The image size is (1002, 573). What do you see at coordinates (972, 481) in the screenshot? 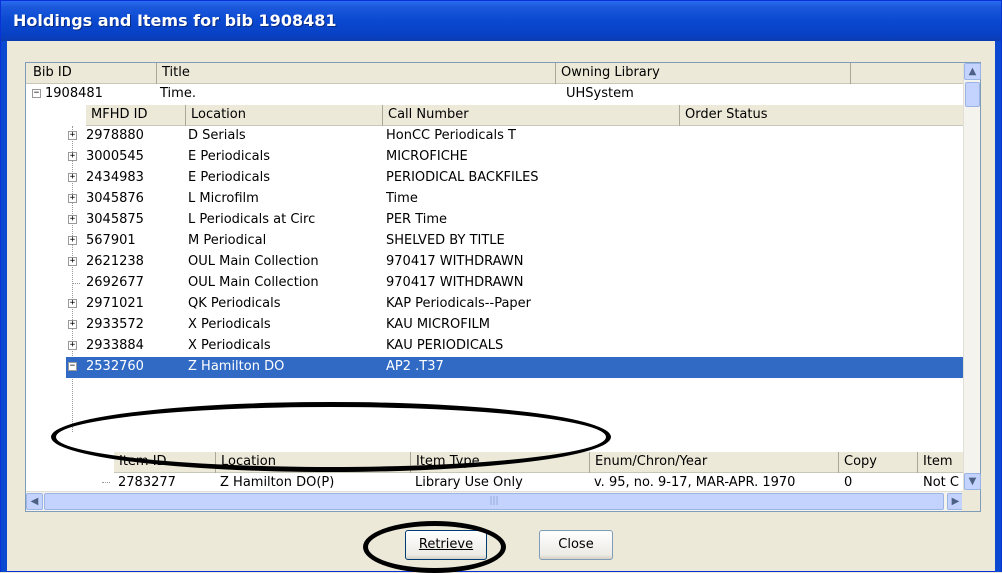
I see `scroll-down-icon: ▼` at bounding box center [972, 481].